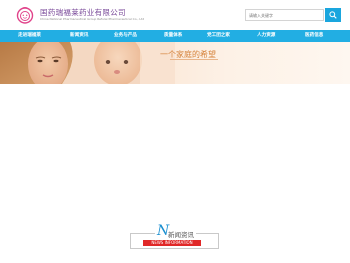 The height and width of the screenshot is (263, 350). I want to click on main-nav: 走进瑞福莱 新闻资讯 业务与产品 质量体系 党工团之家 人力资源 医药信息, so click(175, 36).